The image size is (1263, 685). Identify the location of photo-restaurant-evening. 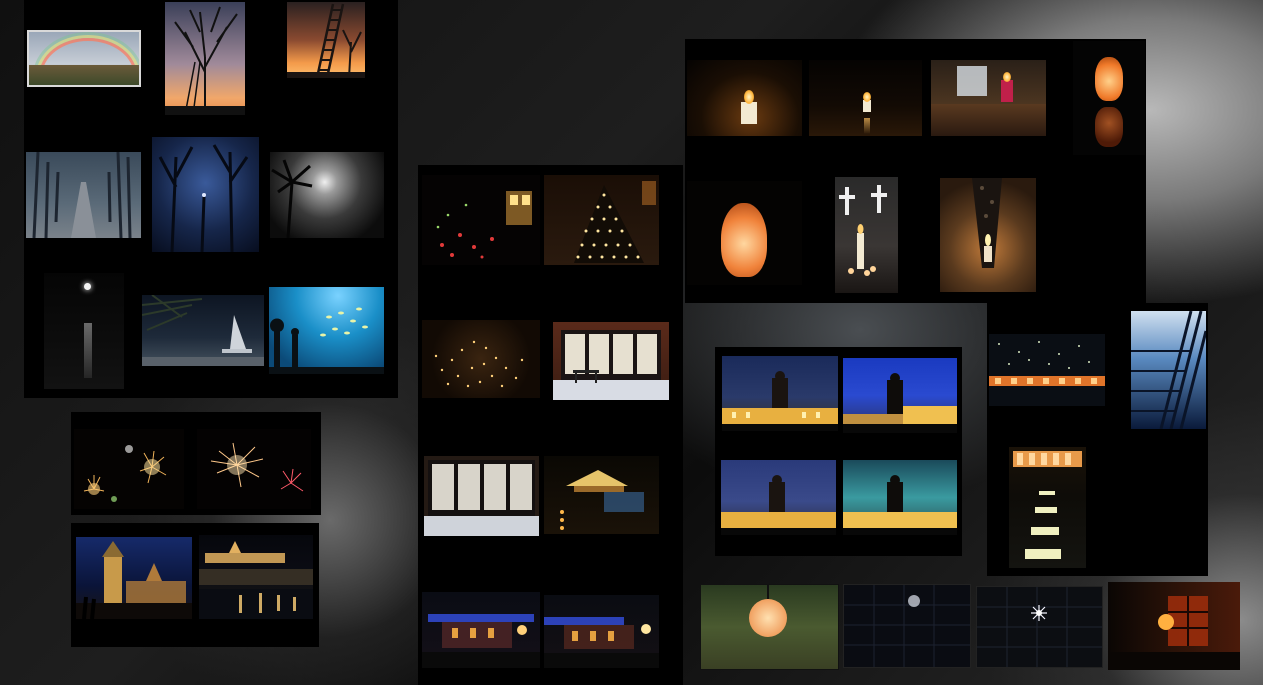
(601, 631).